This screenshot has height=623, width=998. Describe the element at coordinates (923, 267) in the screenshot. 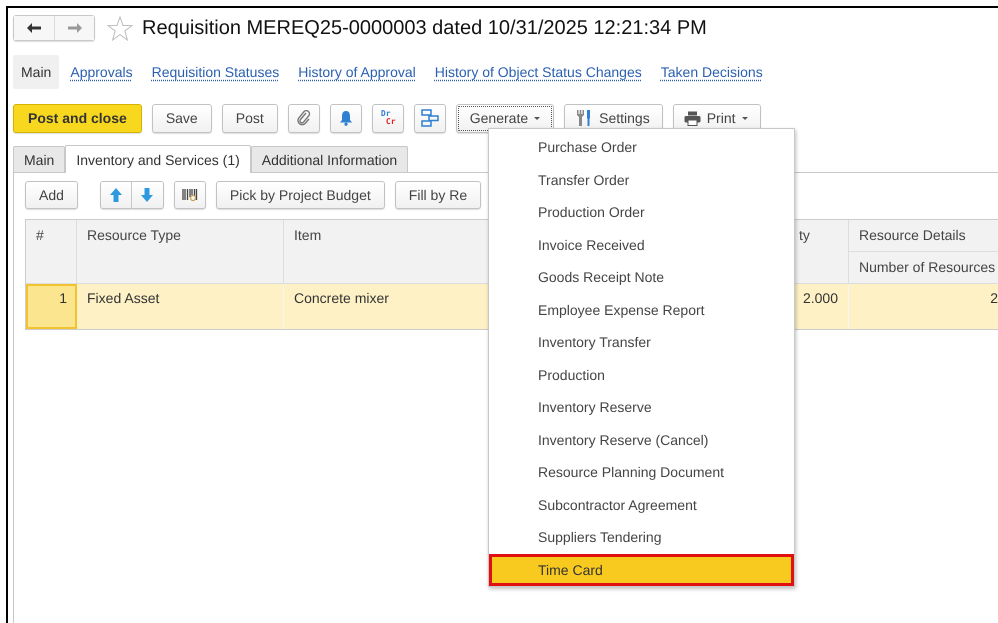

I see `column-header: Number of Resources` at that location.